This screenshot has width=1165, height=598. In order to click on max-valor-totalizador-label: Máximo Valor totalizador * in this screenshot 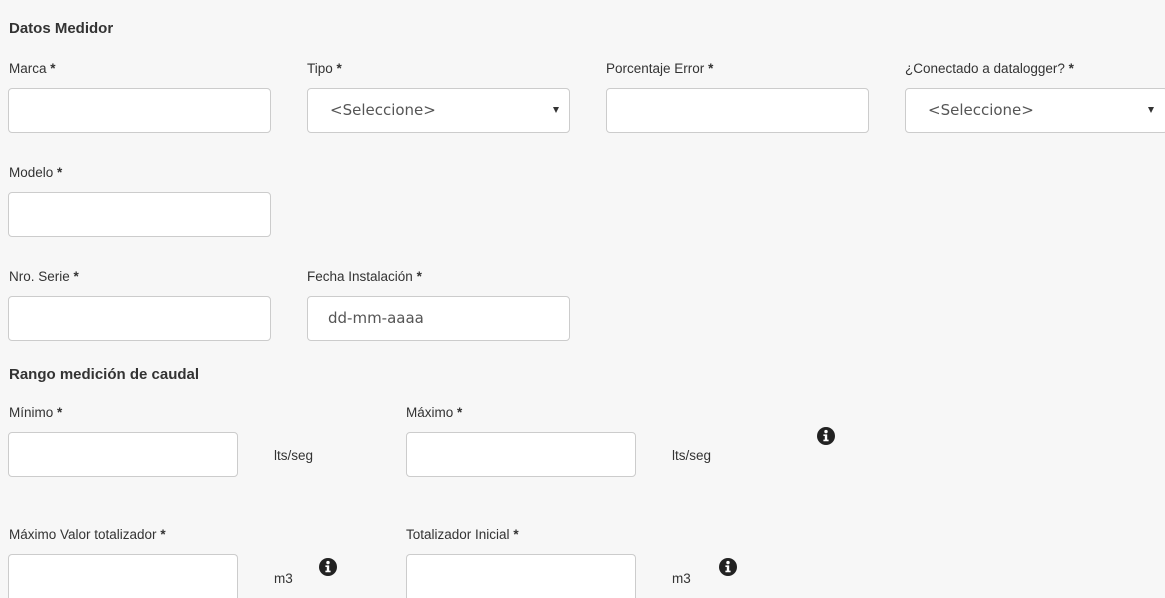, I will do `click(87, 534)`.